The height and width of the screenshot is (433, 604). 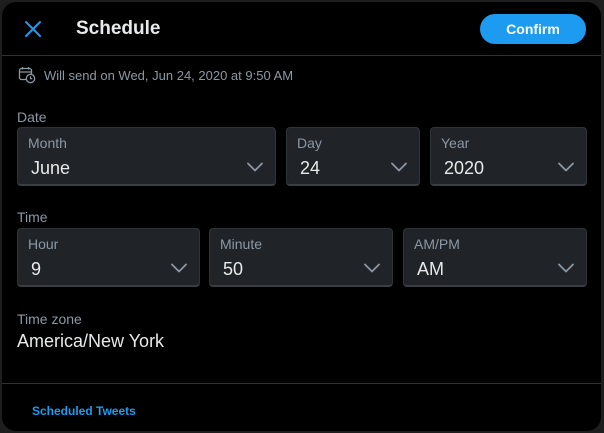 What do you see at coordinates (310, 168) in the screenshot?
I see `day-value: 24` at bounding box center [310, 168].